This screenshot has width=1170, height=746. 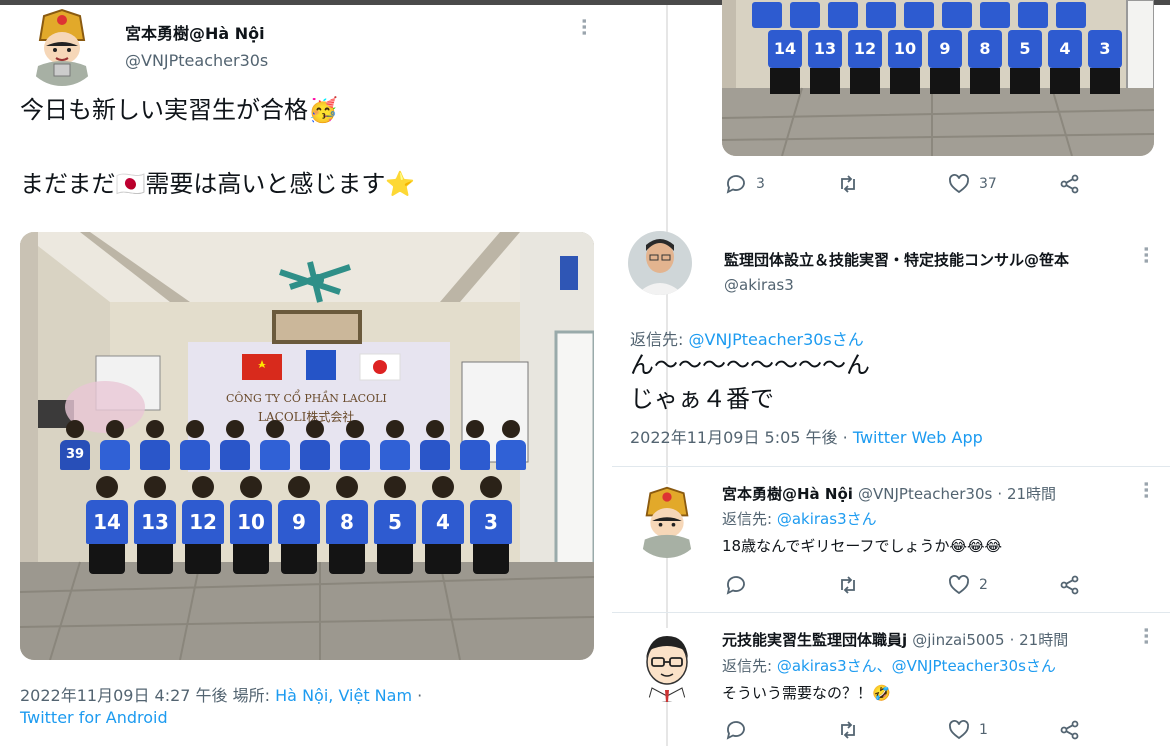 What do you see at coordinates (896, 259) in the screenshot?
I see `reply-author-name: 監理団体設立＆技能実習・特定技能コンサル@笹本` at bounding box center [896, 259].